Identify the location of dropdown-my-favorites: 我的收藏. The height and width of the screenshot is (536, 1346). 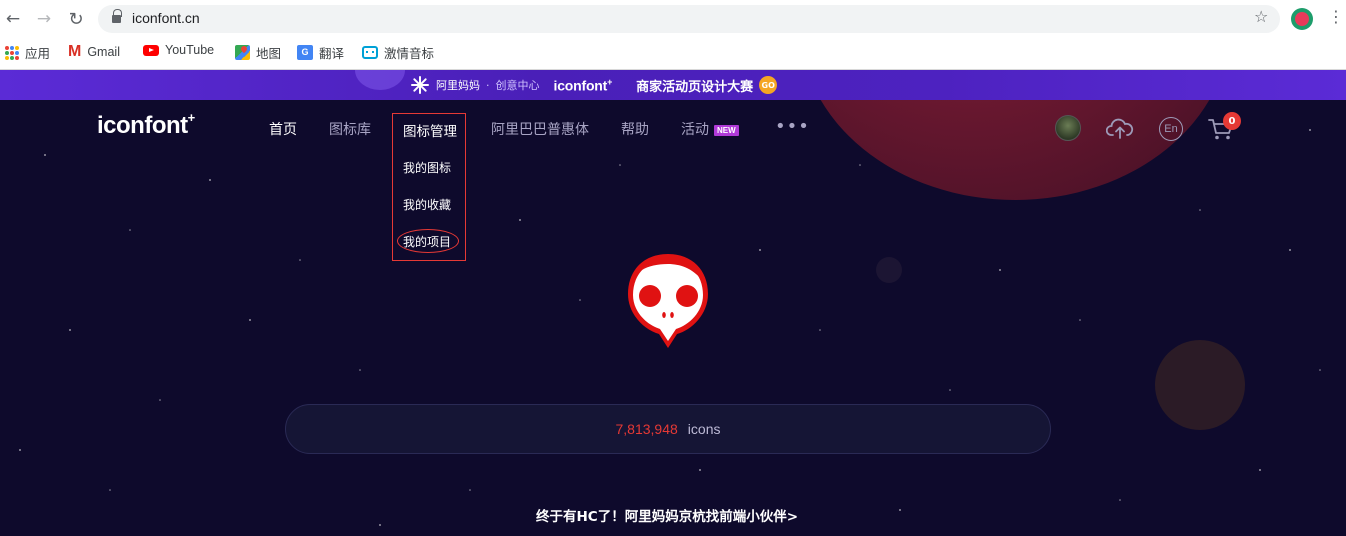
(427, 204).